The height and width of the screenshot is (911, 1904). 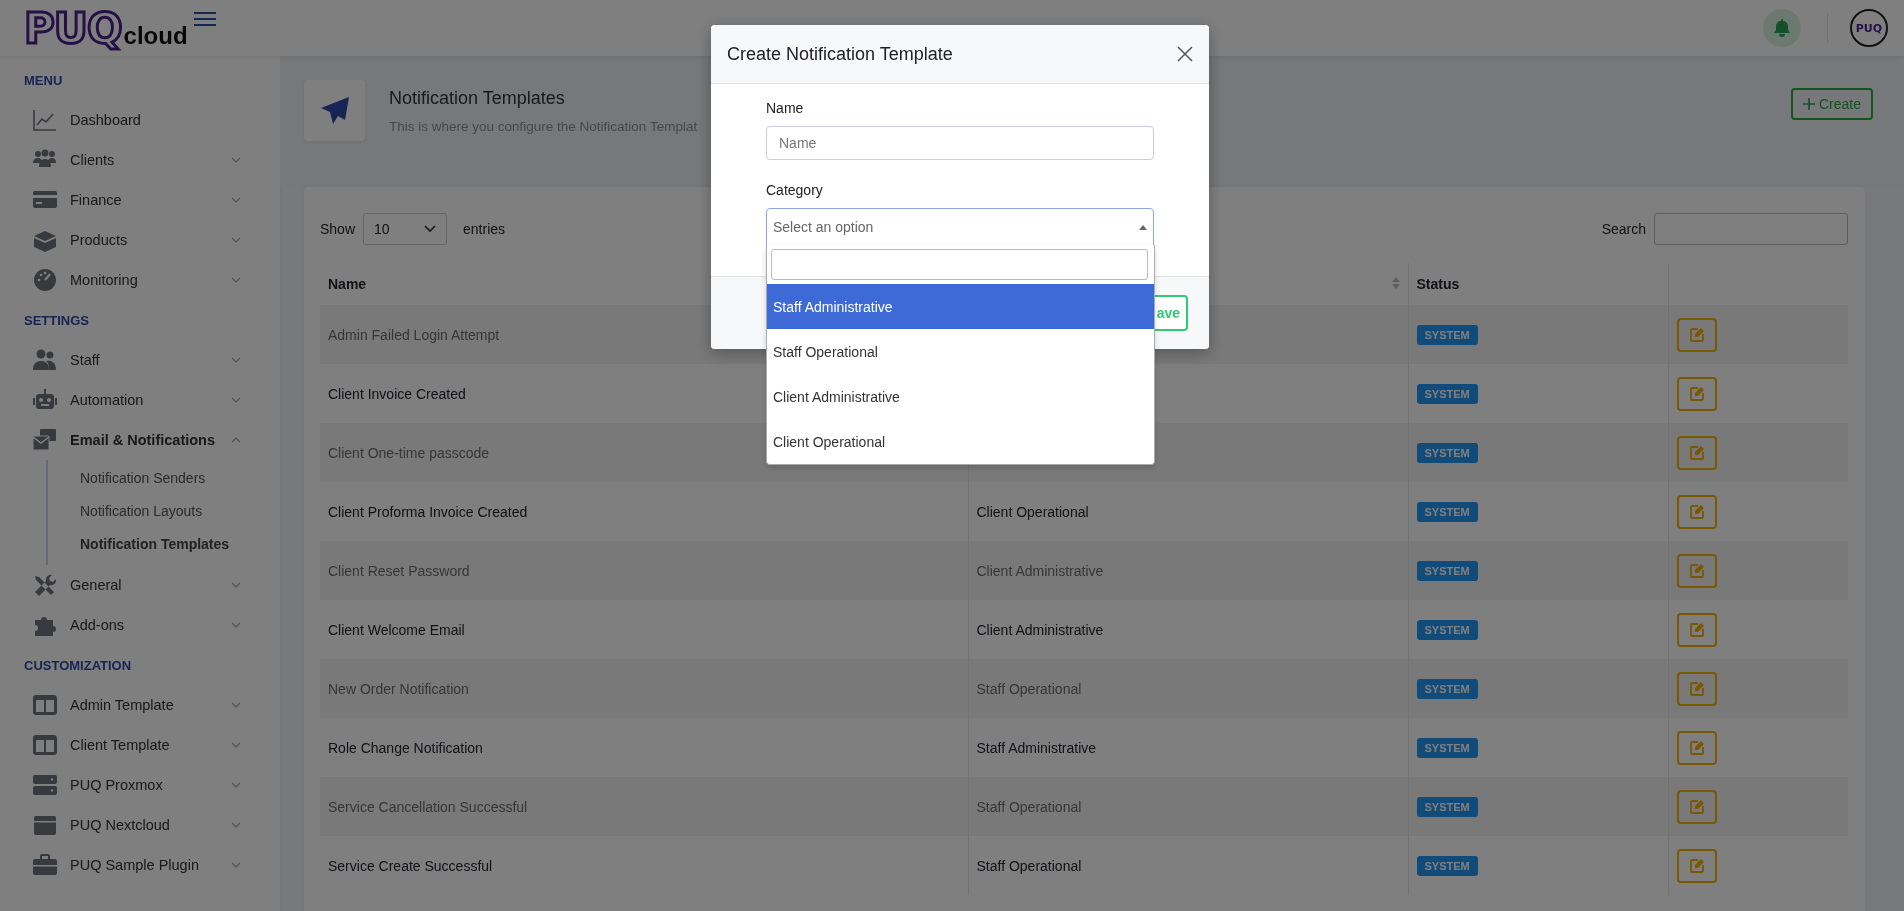 I want to click on page-size-select: 10, so click(x=405, y=229).